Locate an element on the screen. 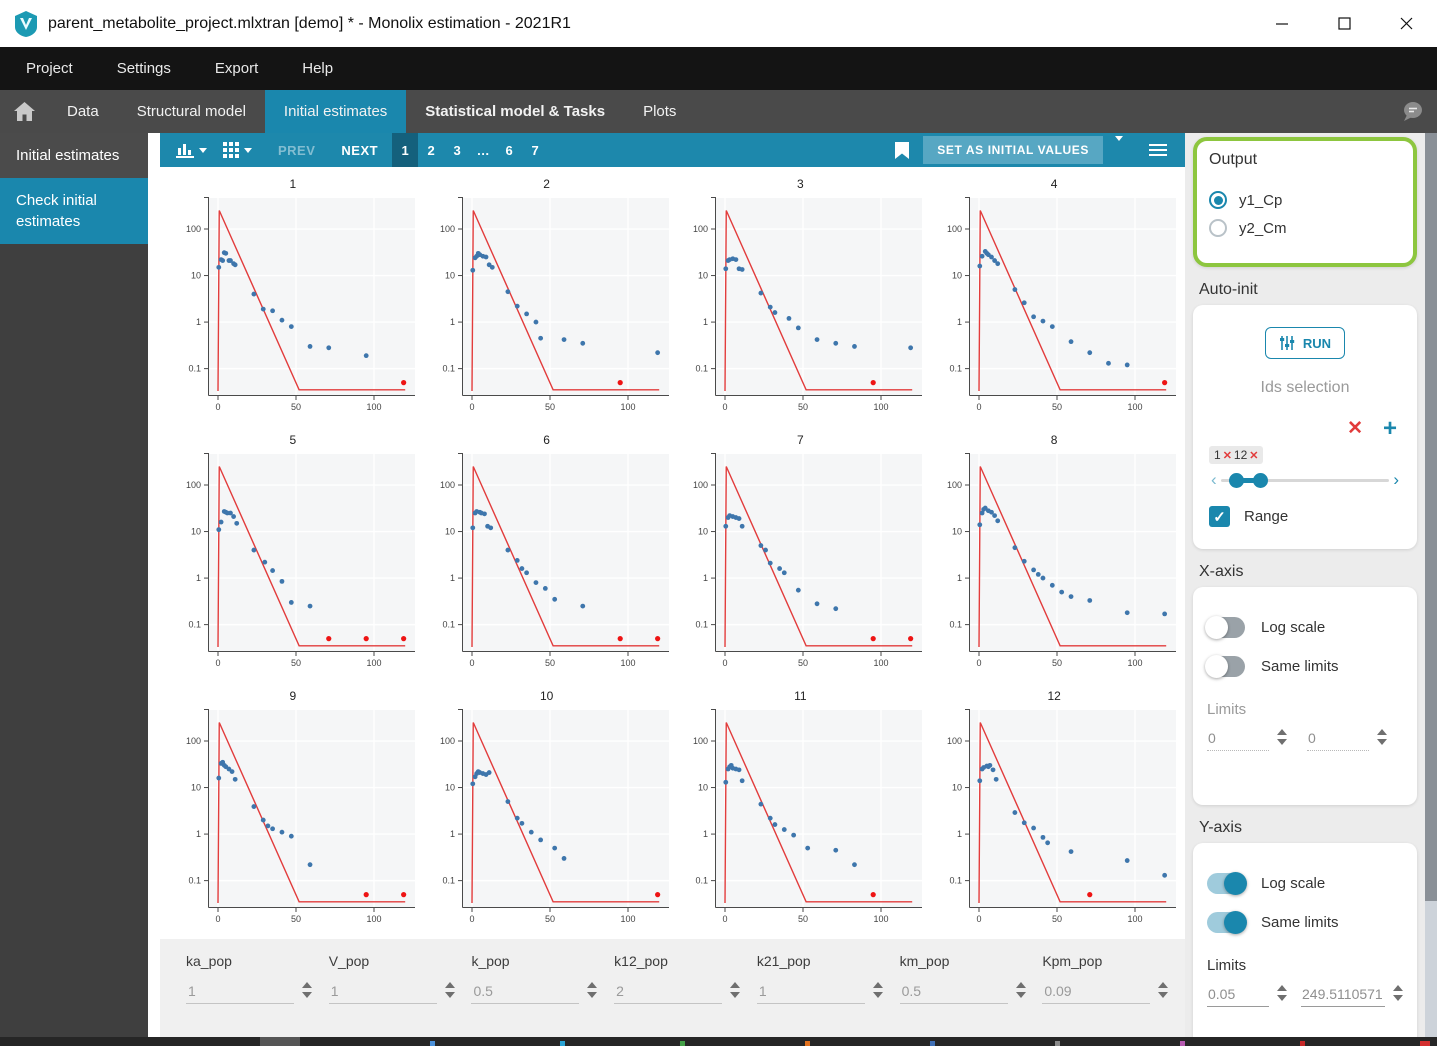 This screenshot has width=1437, height=1046. plus-icon: + is located at coordinates (1390, 428).